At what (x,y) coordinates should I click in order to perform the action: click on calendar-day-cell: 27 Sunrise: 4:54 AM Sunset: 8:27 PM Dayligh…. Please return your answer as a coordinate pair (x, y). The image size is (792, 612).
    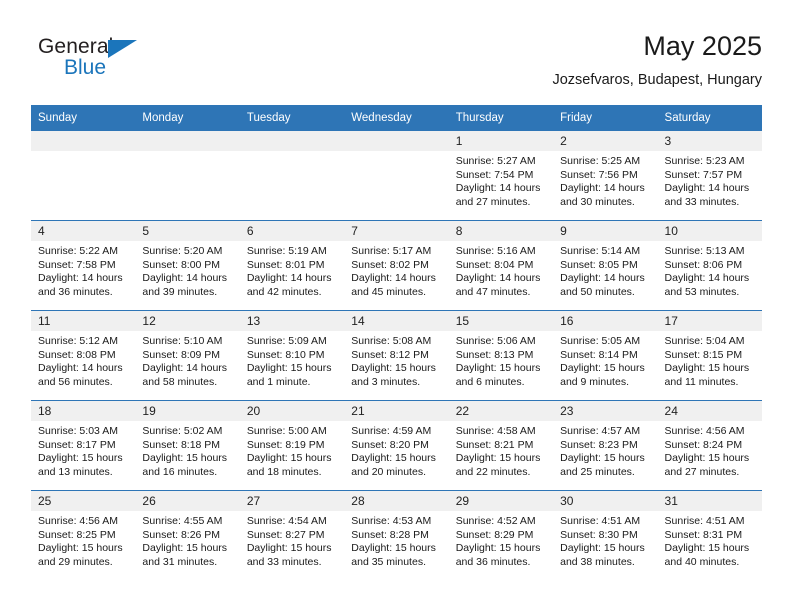
    Looking at the image, I should click on (292, 535).